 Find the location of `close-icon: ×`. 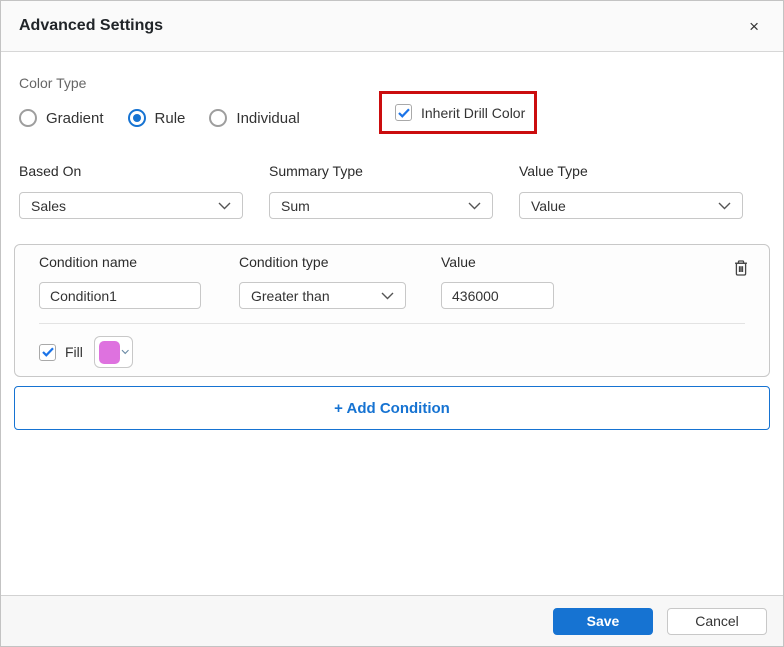

close-icon: × is located at coordinates (754, 26).